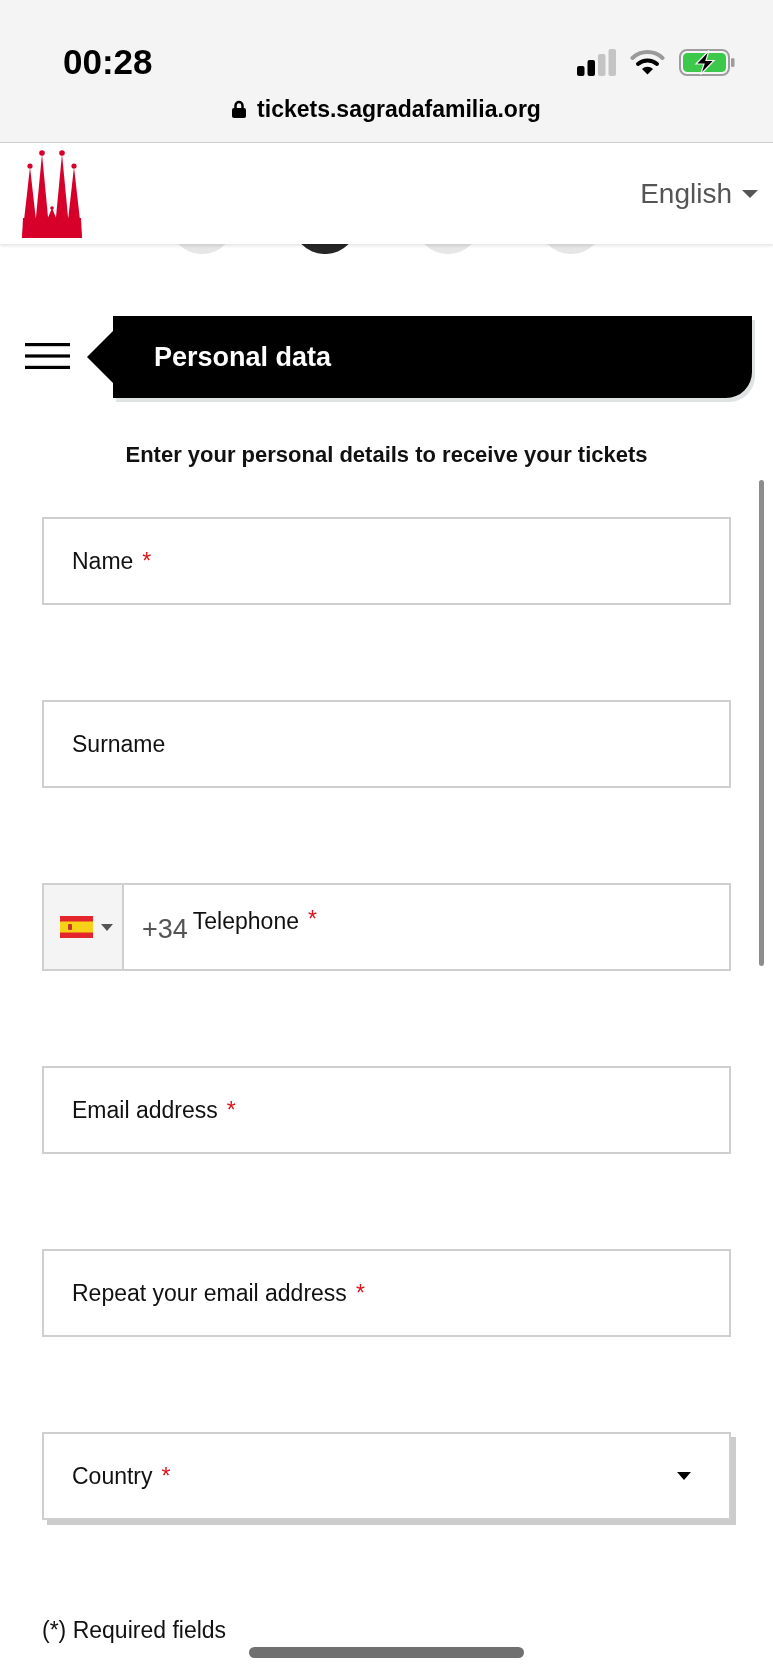  Describe the element at coordinates (386, 744) in the screenshot. I see `input-field: Surname` at that location.